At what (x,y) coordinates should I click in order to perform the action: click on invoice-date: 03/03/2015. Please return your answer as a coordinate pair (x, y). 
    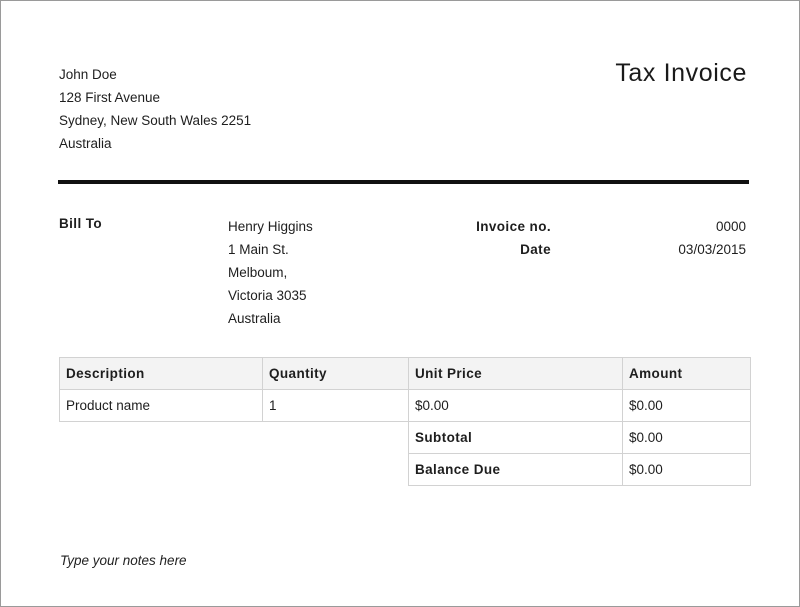
    Looking at the image, I should click on (712, 249).